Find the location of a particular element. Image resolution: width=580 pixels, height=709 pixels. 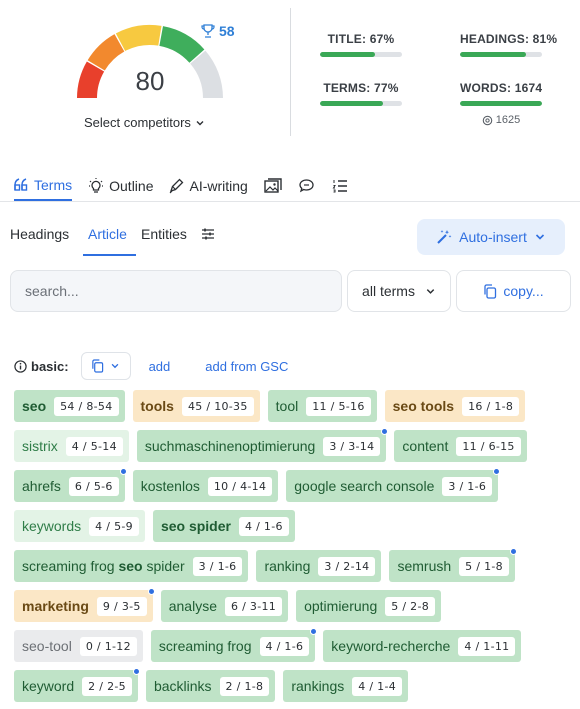

metric-words: WORDS: 1674 1625 is located at coordinates (501, 103).